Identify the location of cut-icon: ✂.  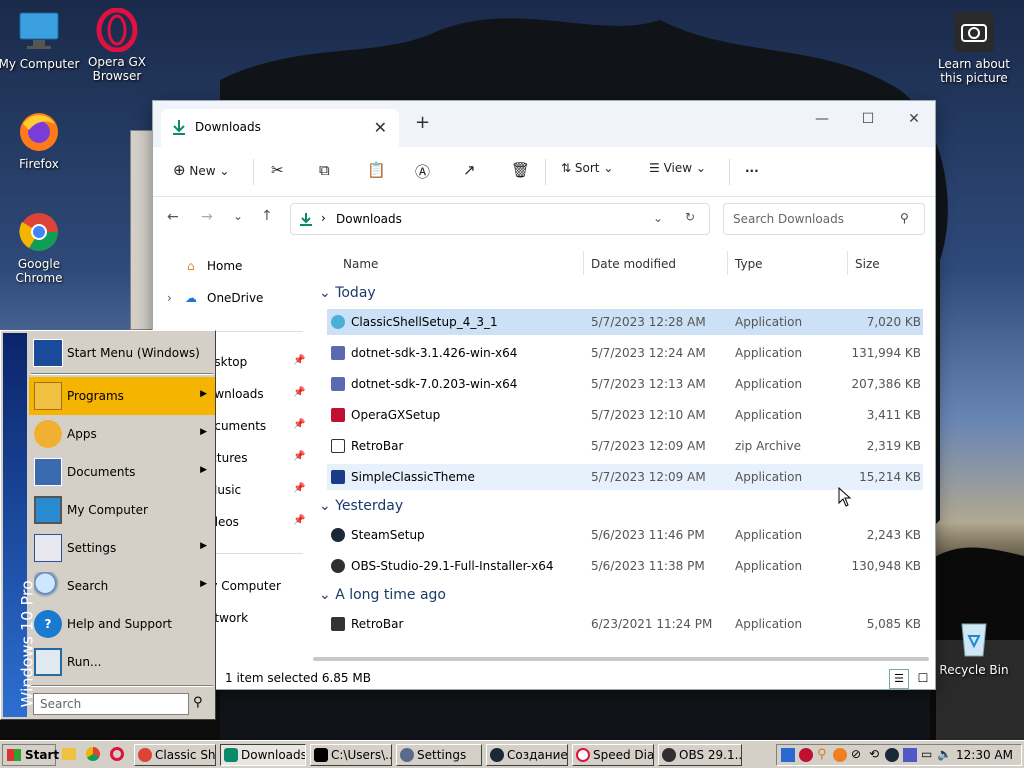
(277, 170).